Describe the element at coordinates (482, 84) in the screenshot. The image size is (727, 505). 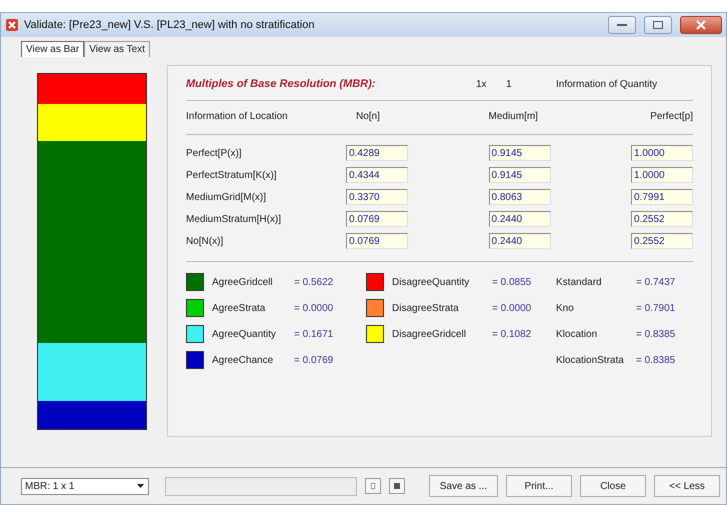
I see `mbr-x-value: 1x` at that location.